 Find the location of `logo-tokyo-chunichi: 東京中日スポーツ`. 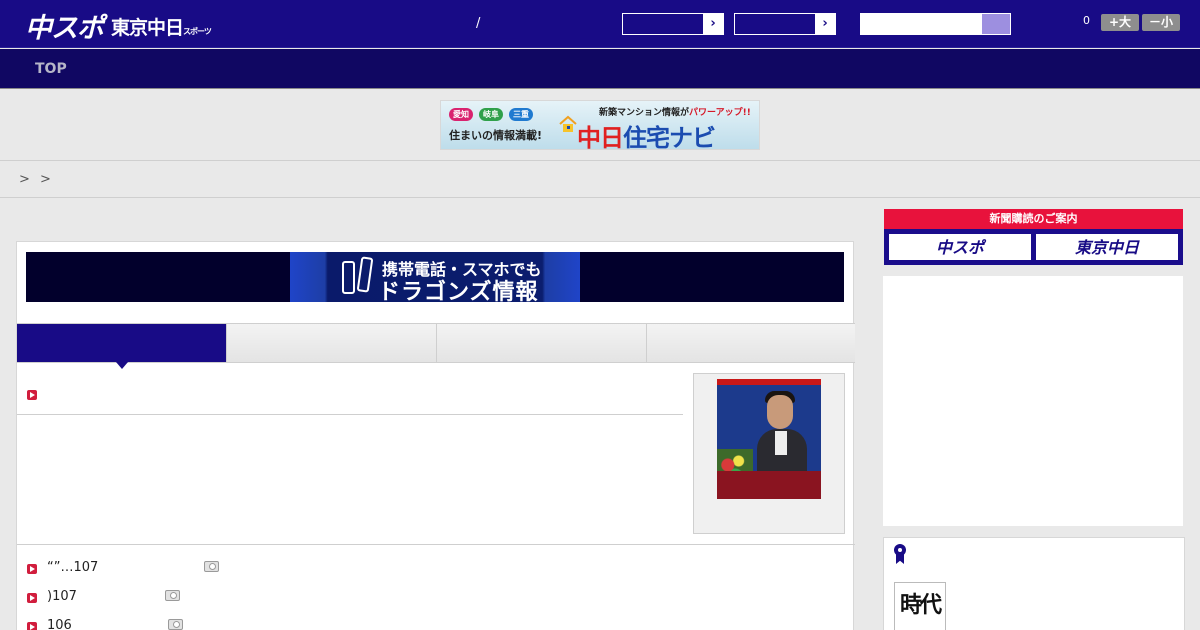

logo-tokyo-chunichi: 東京中日スポーツ is located at coordinates (161, 26).